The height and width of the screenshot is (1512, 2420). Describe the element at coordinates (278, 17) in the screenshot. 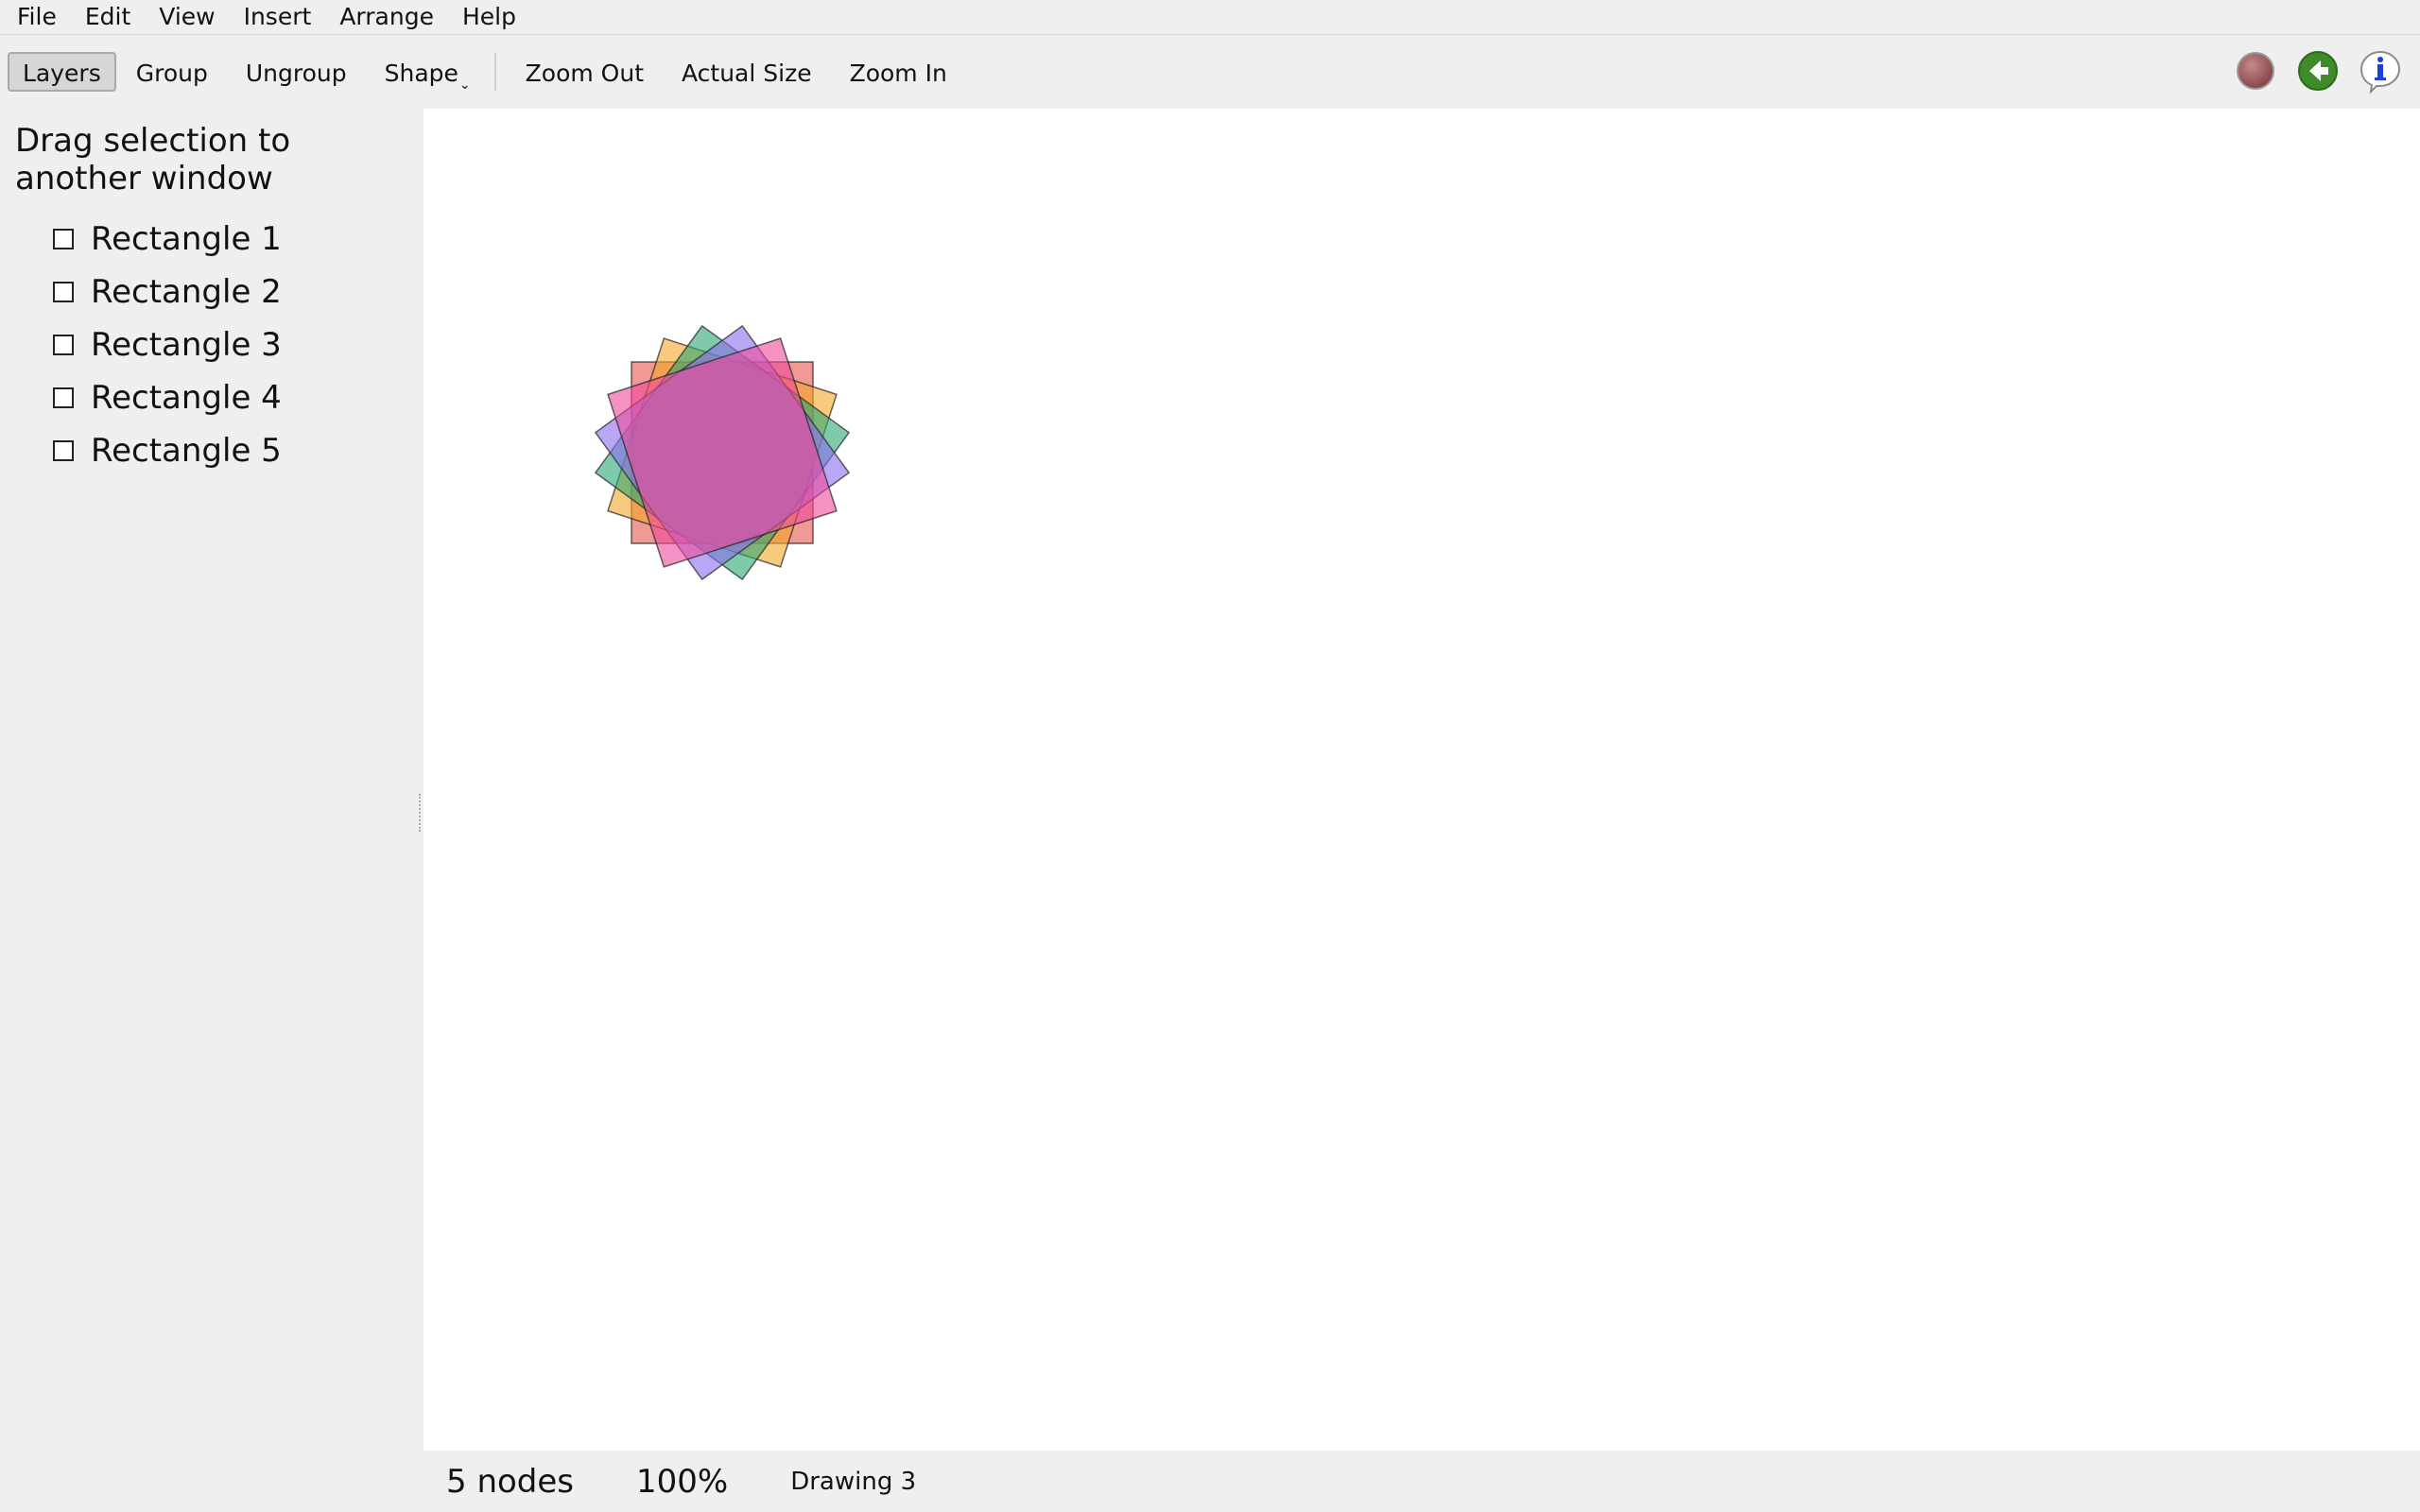

I see `menu-insert: Insert` at that location.